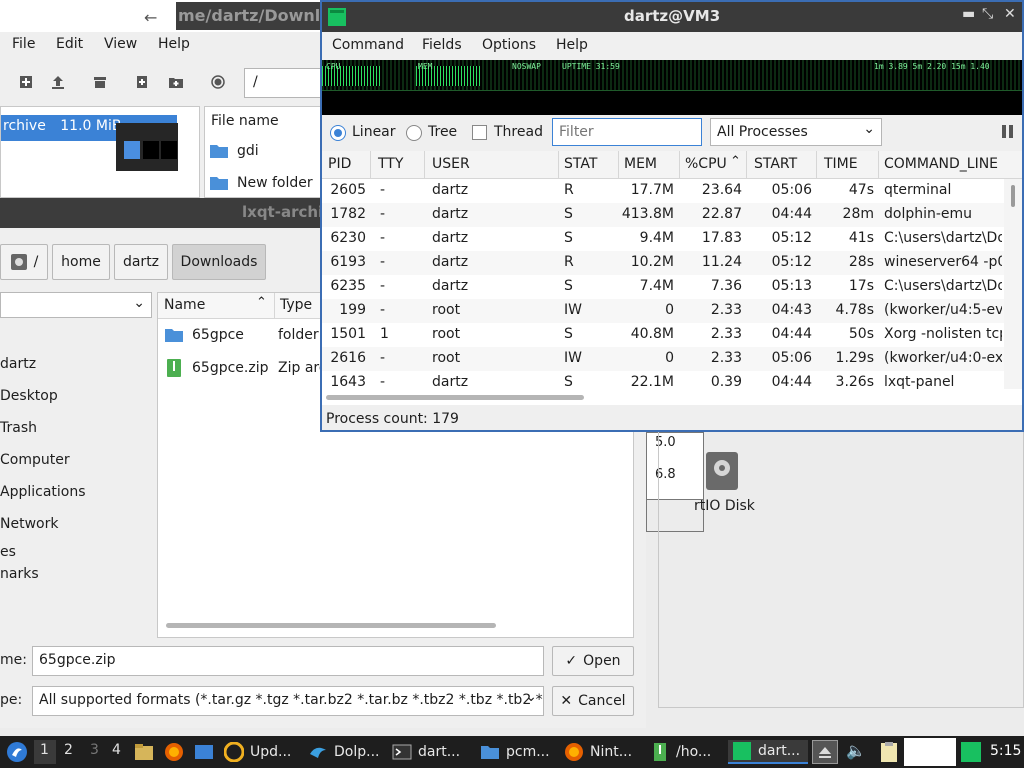  What do you see at coordinates (726, 358) in the screenshot?
I see `cell-cpu: 2.33` at bounding box center [726, 358].